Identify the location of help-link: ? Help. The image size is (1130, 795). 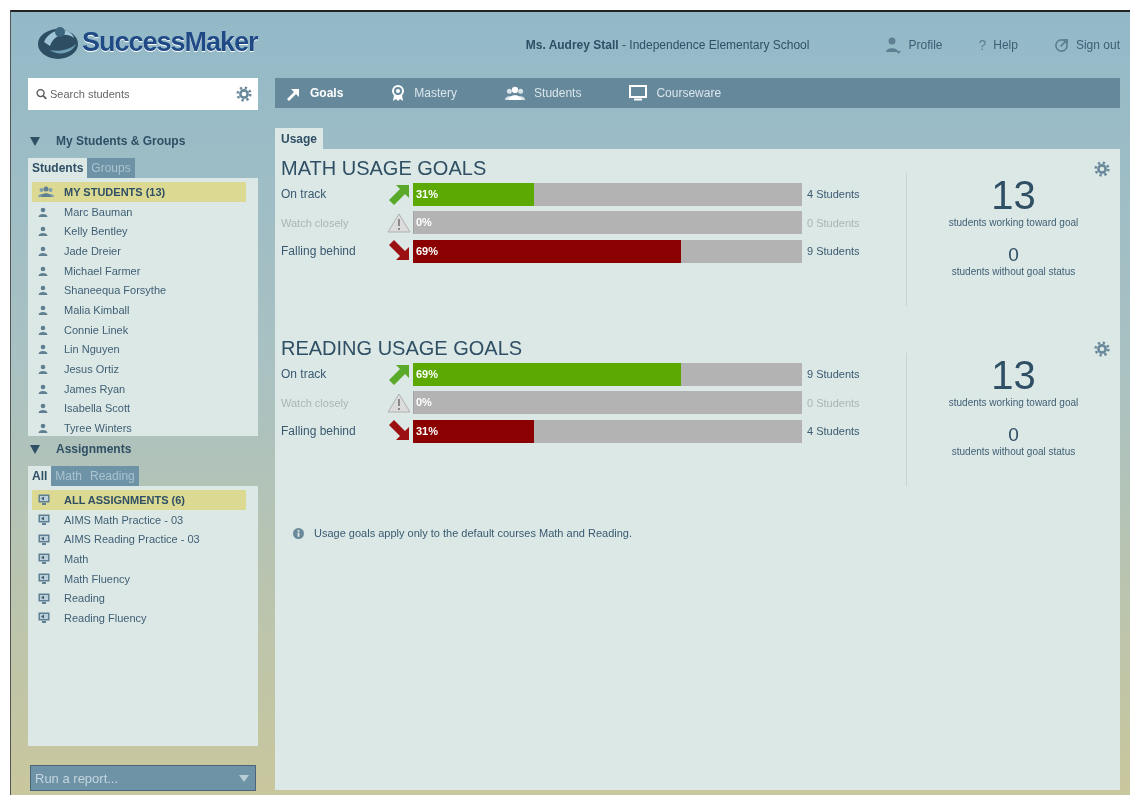
(998, 45).